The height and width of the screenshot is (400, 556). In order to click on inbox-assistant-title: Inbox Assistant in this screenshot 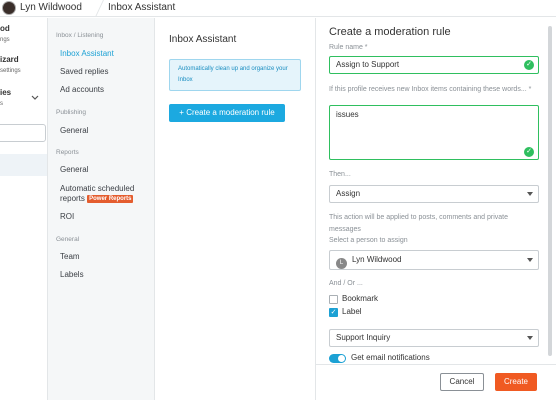, I will do `click(203, 39)`.